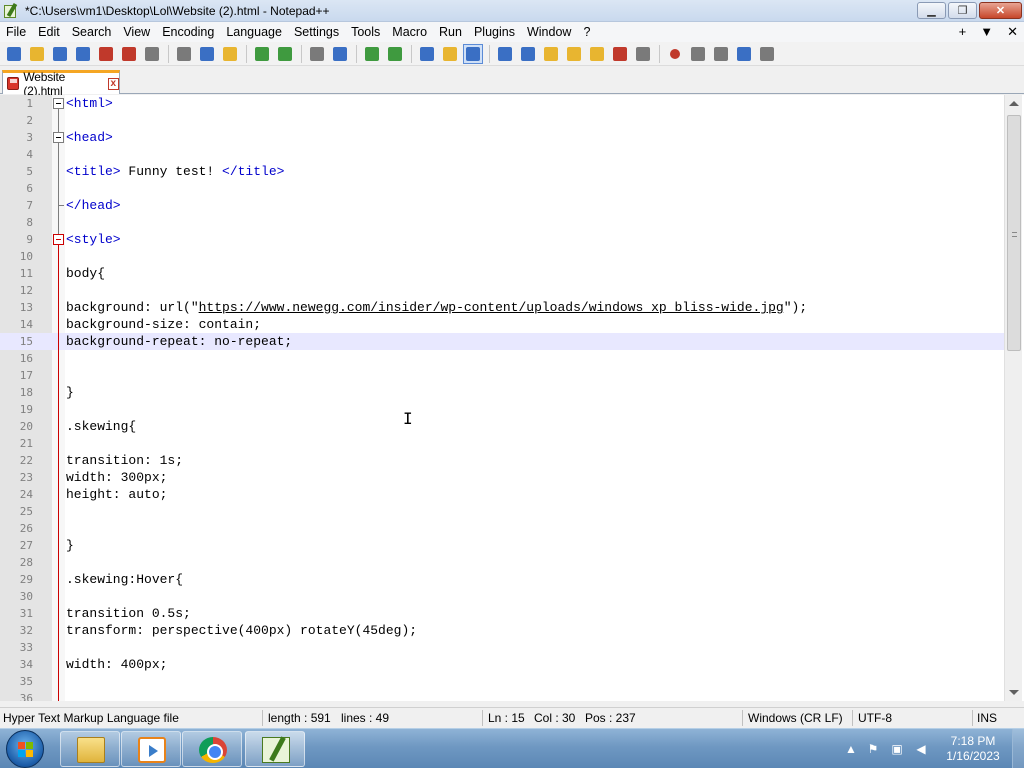  Describe the element at coordinates (502, 341) in the screenshot. I see `code-line: 15 background-repeat: no-repeat;` at that location.